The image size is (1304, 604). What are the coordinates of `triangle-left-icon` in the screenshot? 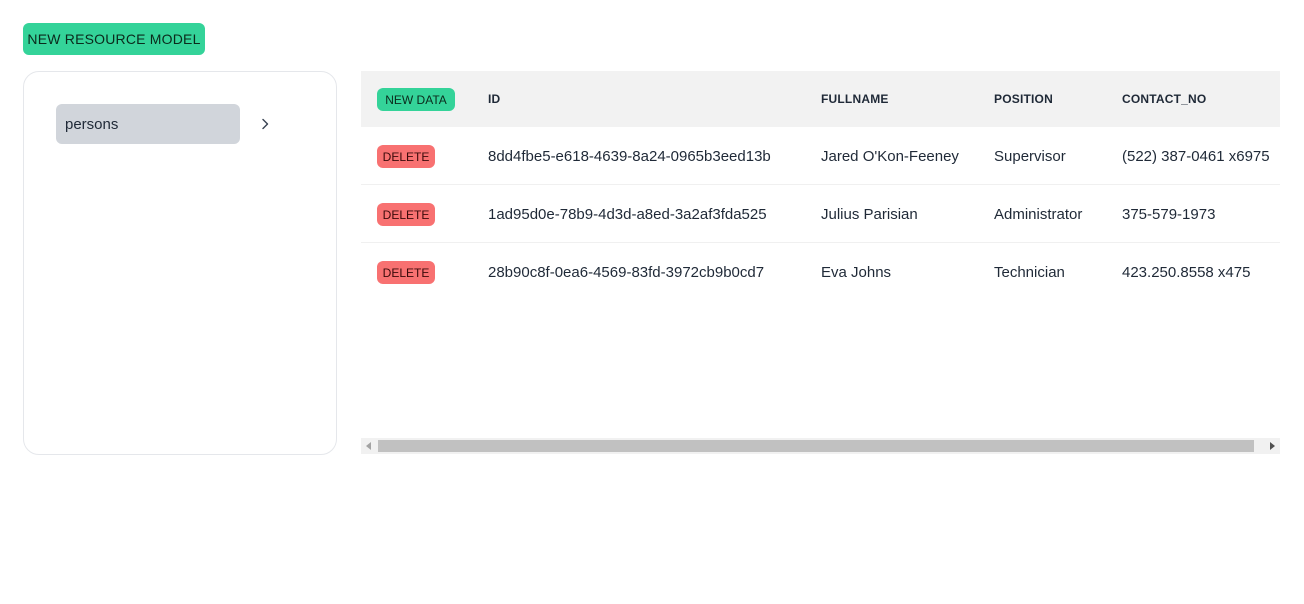 It's located at (369, 446).